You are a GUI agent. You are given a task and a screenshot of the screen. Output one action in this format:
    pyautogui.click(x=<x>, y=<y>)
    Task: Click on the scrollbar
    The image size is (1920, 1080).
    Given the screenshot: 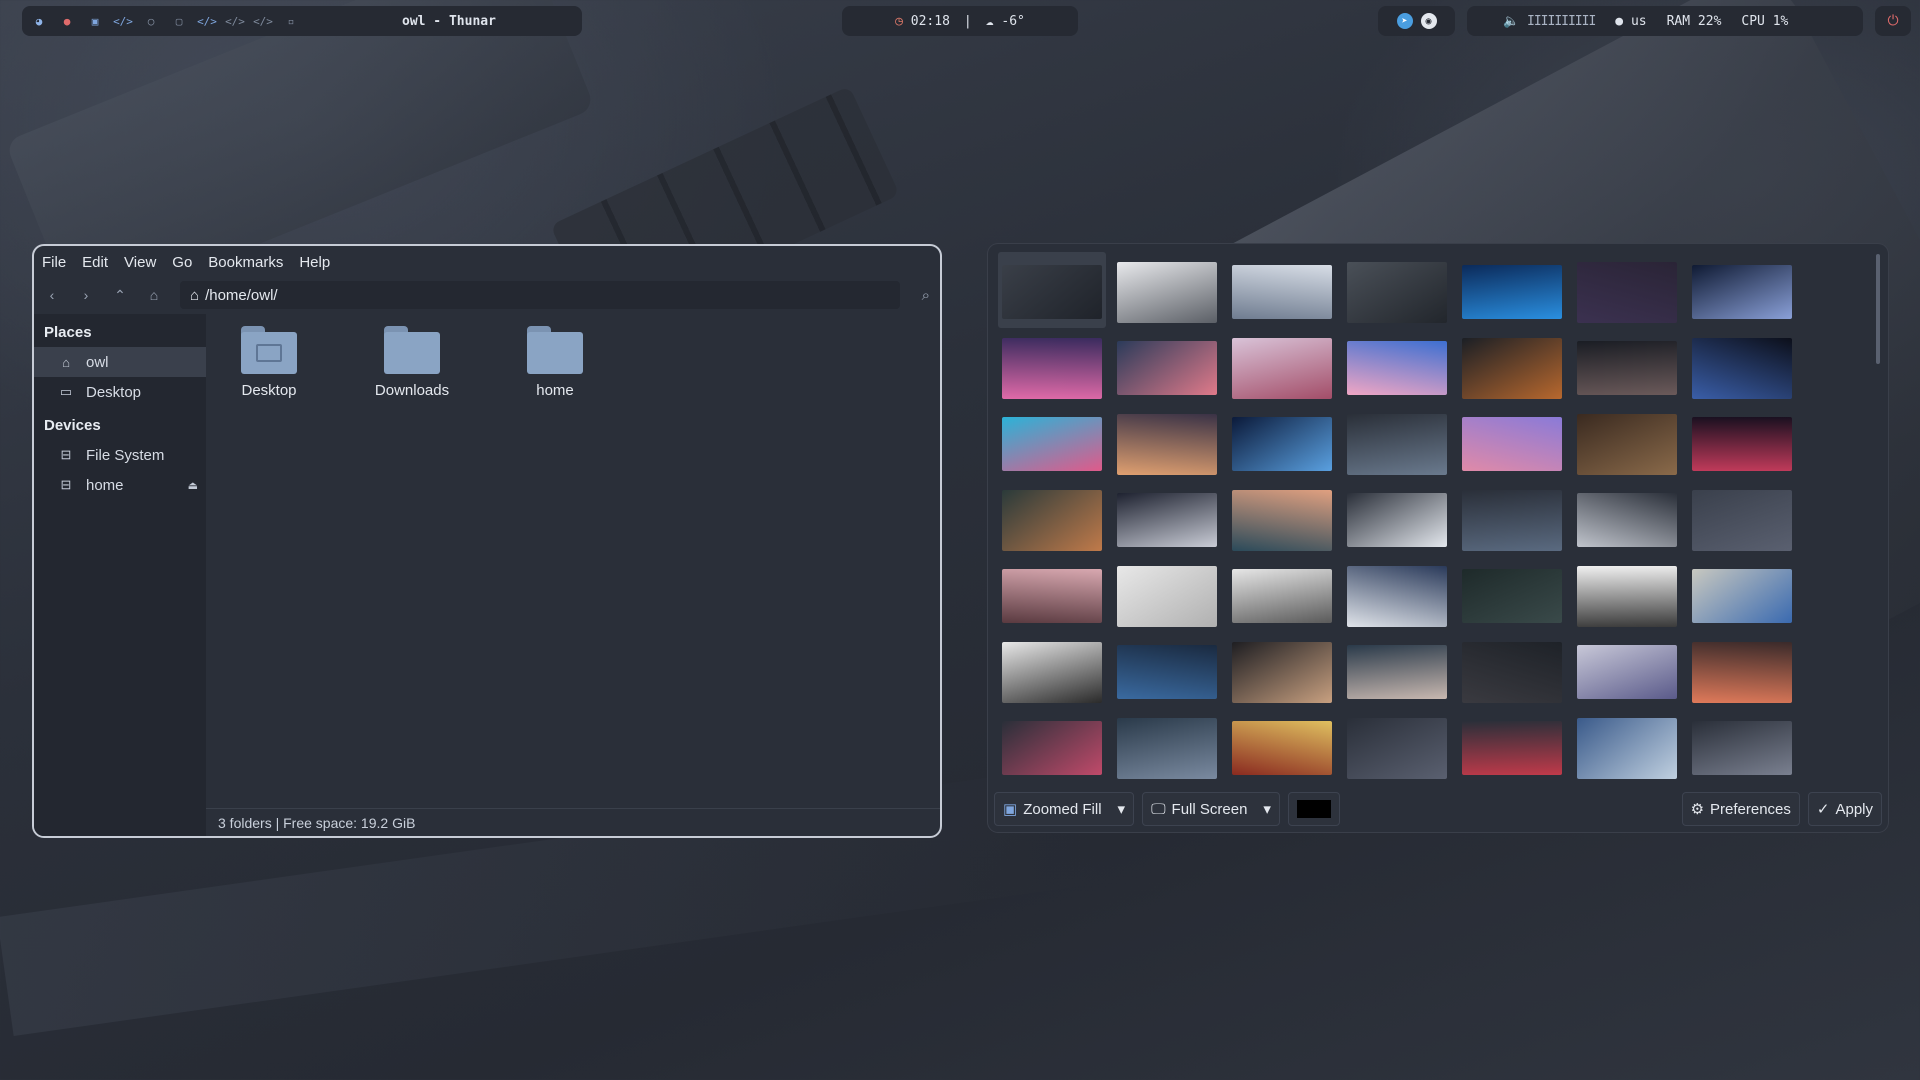 What is the action you would take?
    pyautogui.click(x=1878, y=309)
    